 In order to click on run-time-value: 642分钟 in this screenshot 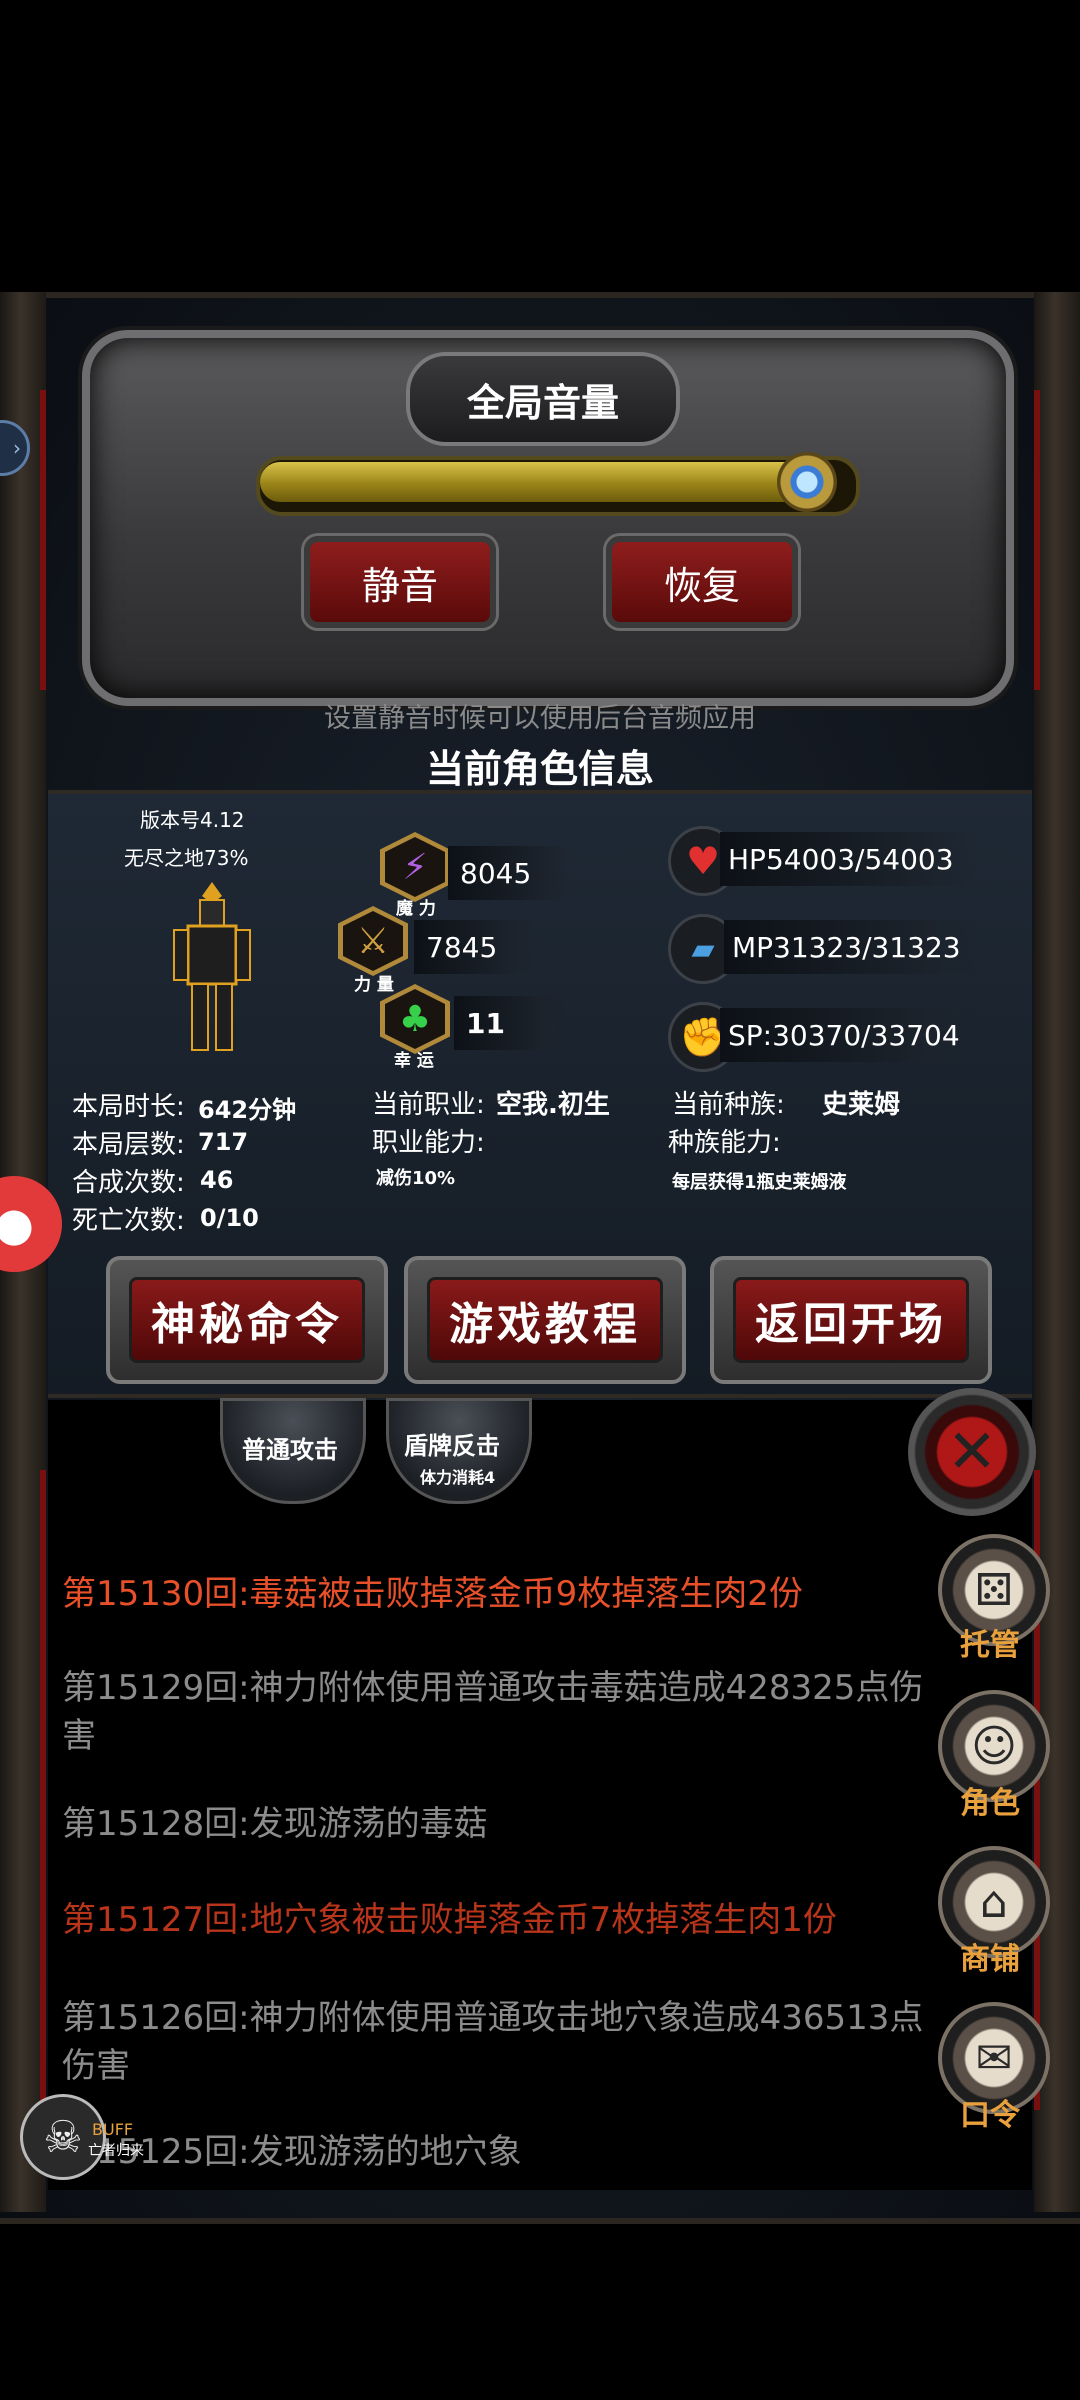, I will do `click(247, 1110)`.